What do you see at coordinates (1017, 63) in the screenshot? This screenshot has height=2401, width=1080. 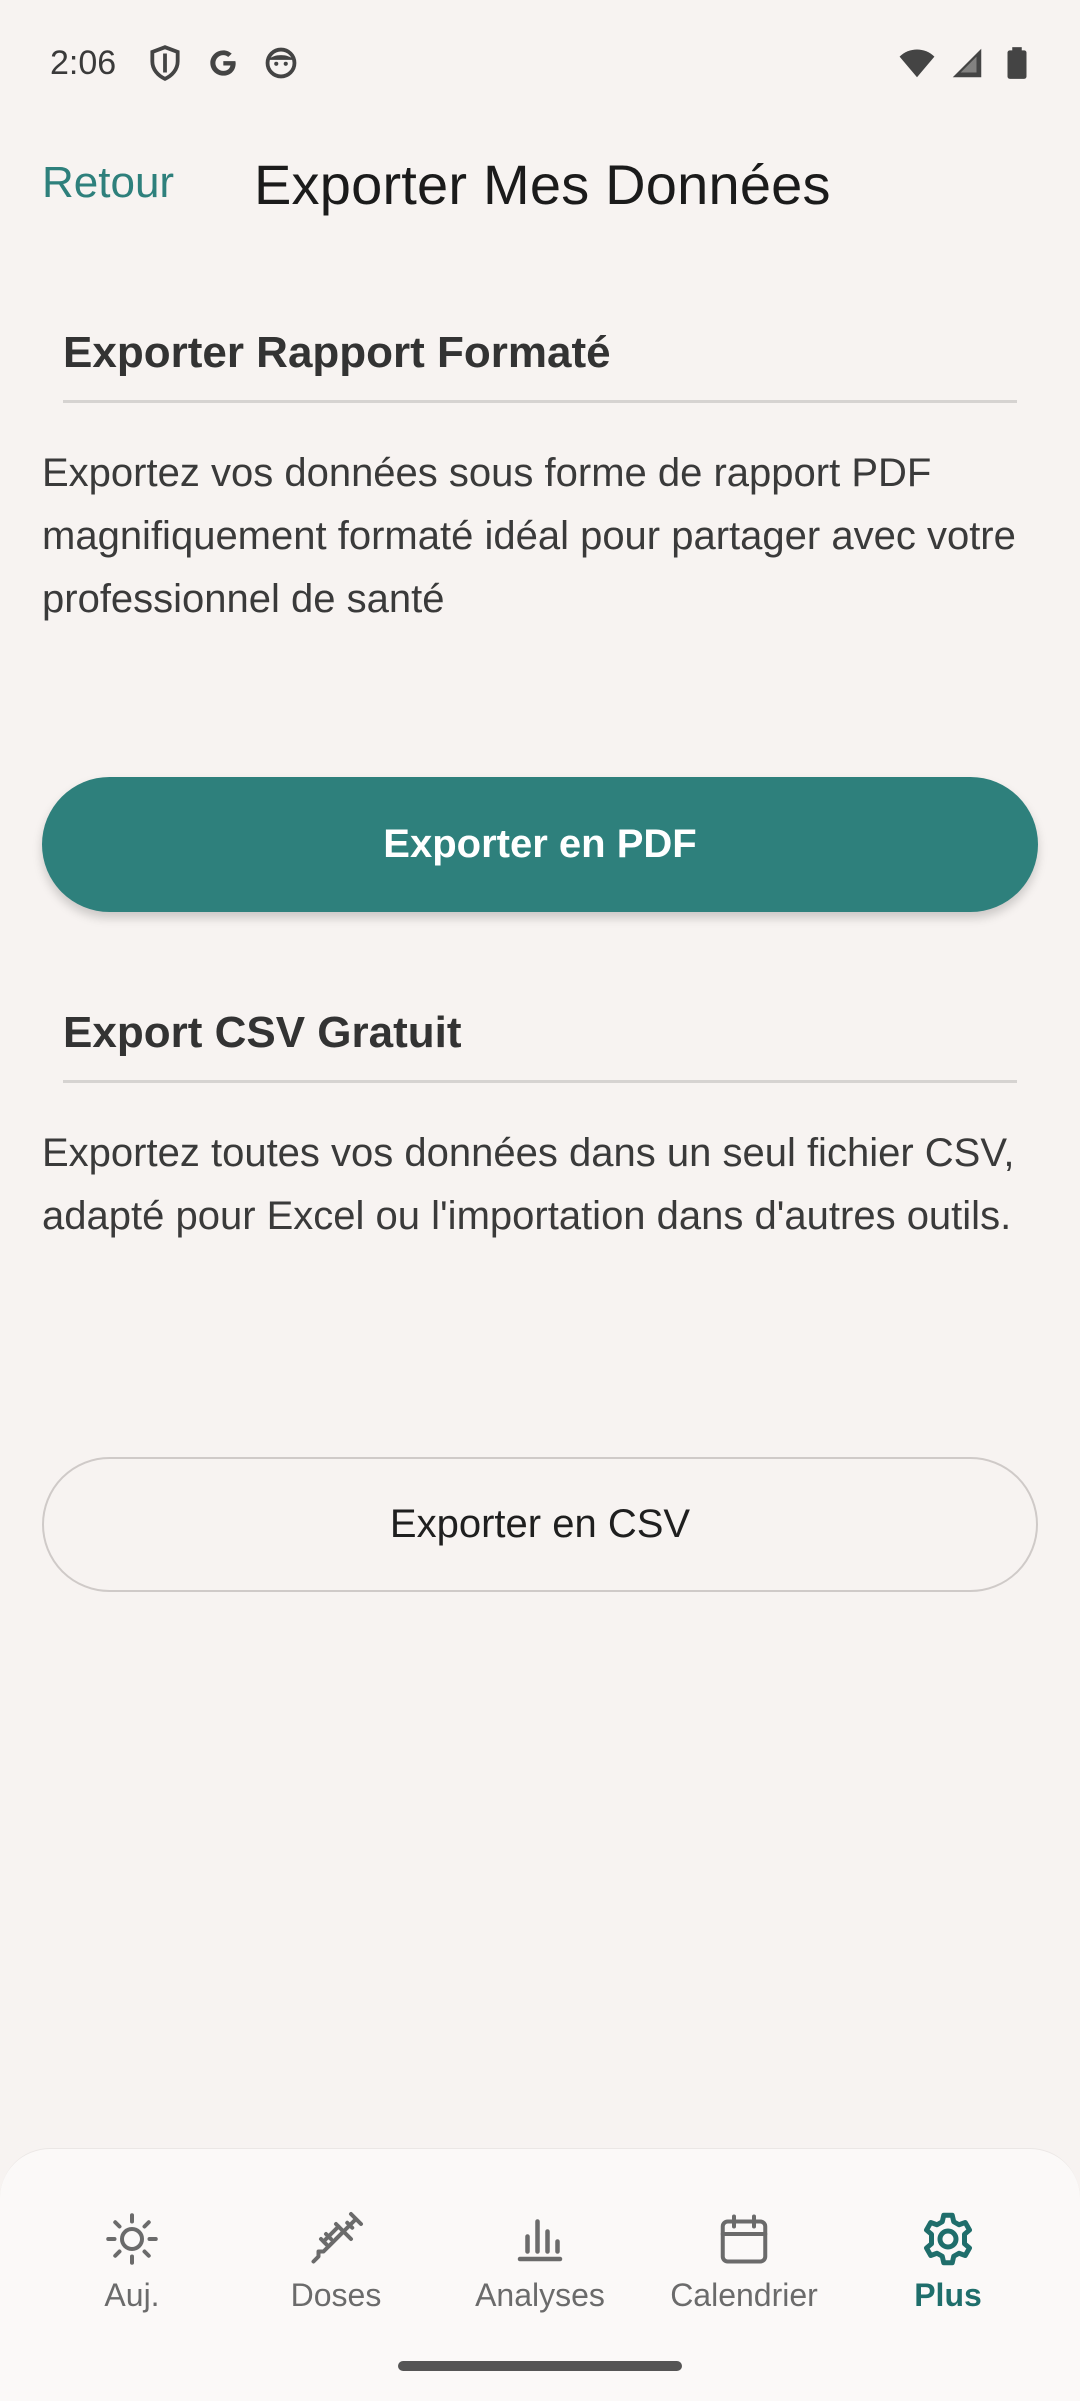 I see `battery-icon` at bounding box center [1017, 63].